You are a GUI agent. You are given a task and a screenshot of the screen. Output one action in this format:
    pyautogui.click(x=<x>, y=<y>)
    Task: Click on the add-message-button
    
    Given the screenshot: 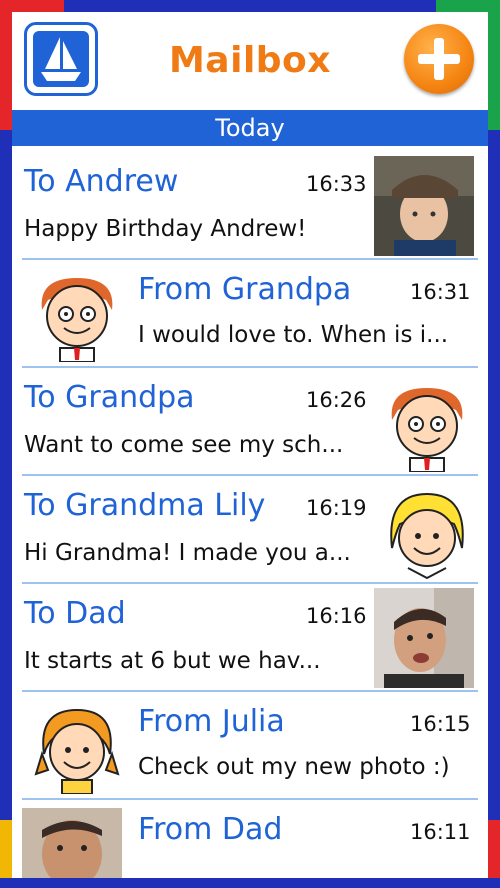 What is the action you would take?
    pyautogui.click(x=439, y=59)
    